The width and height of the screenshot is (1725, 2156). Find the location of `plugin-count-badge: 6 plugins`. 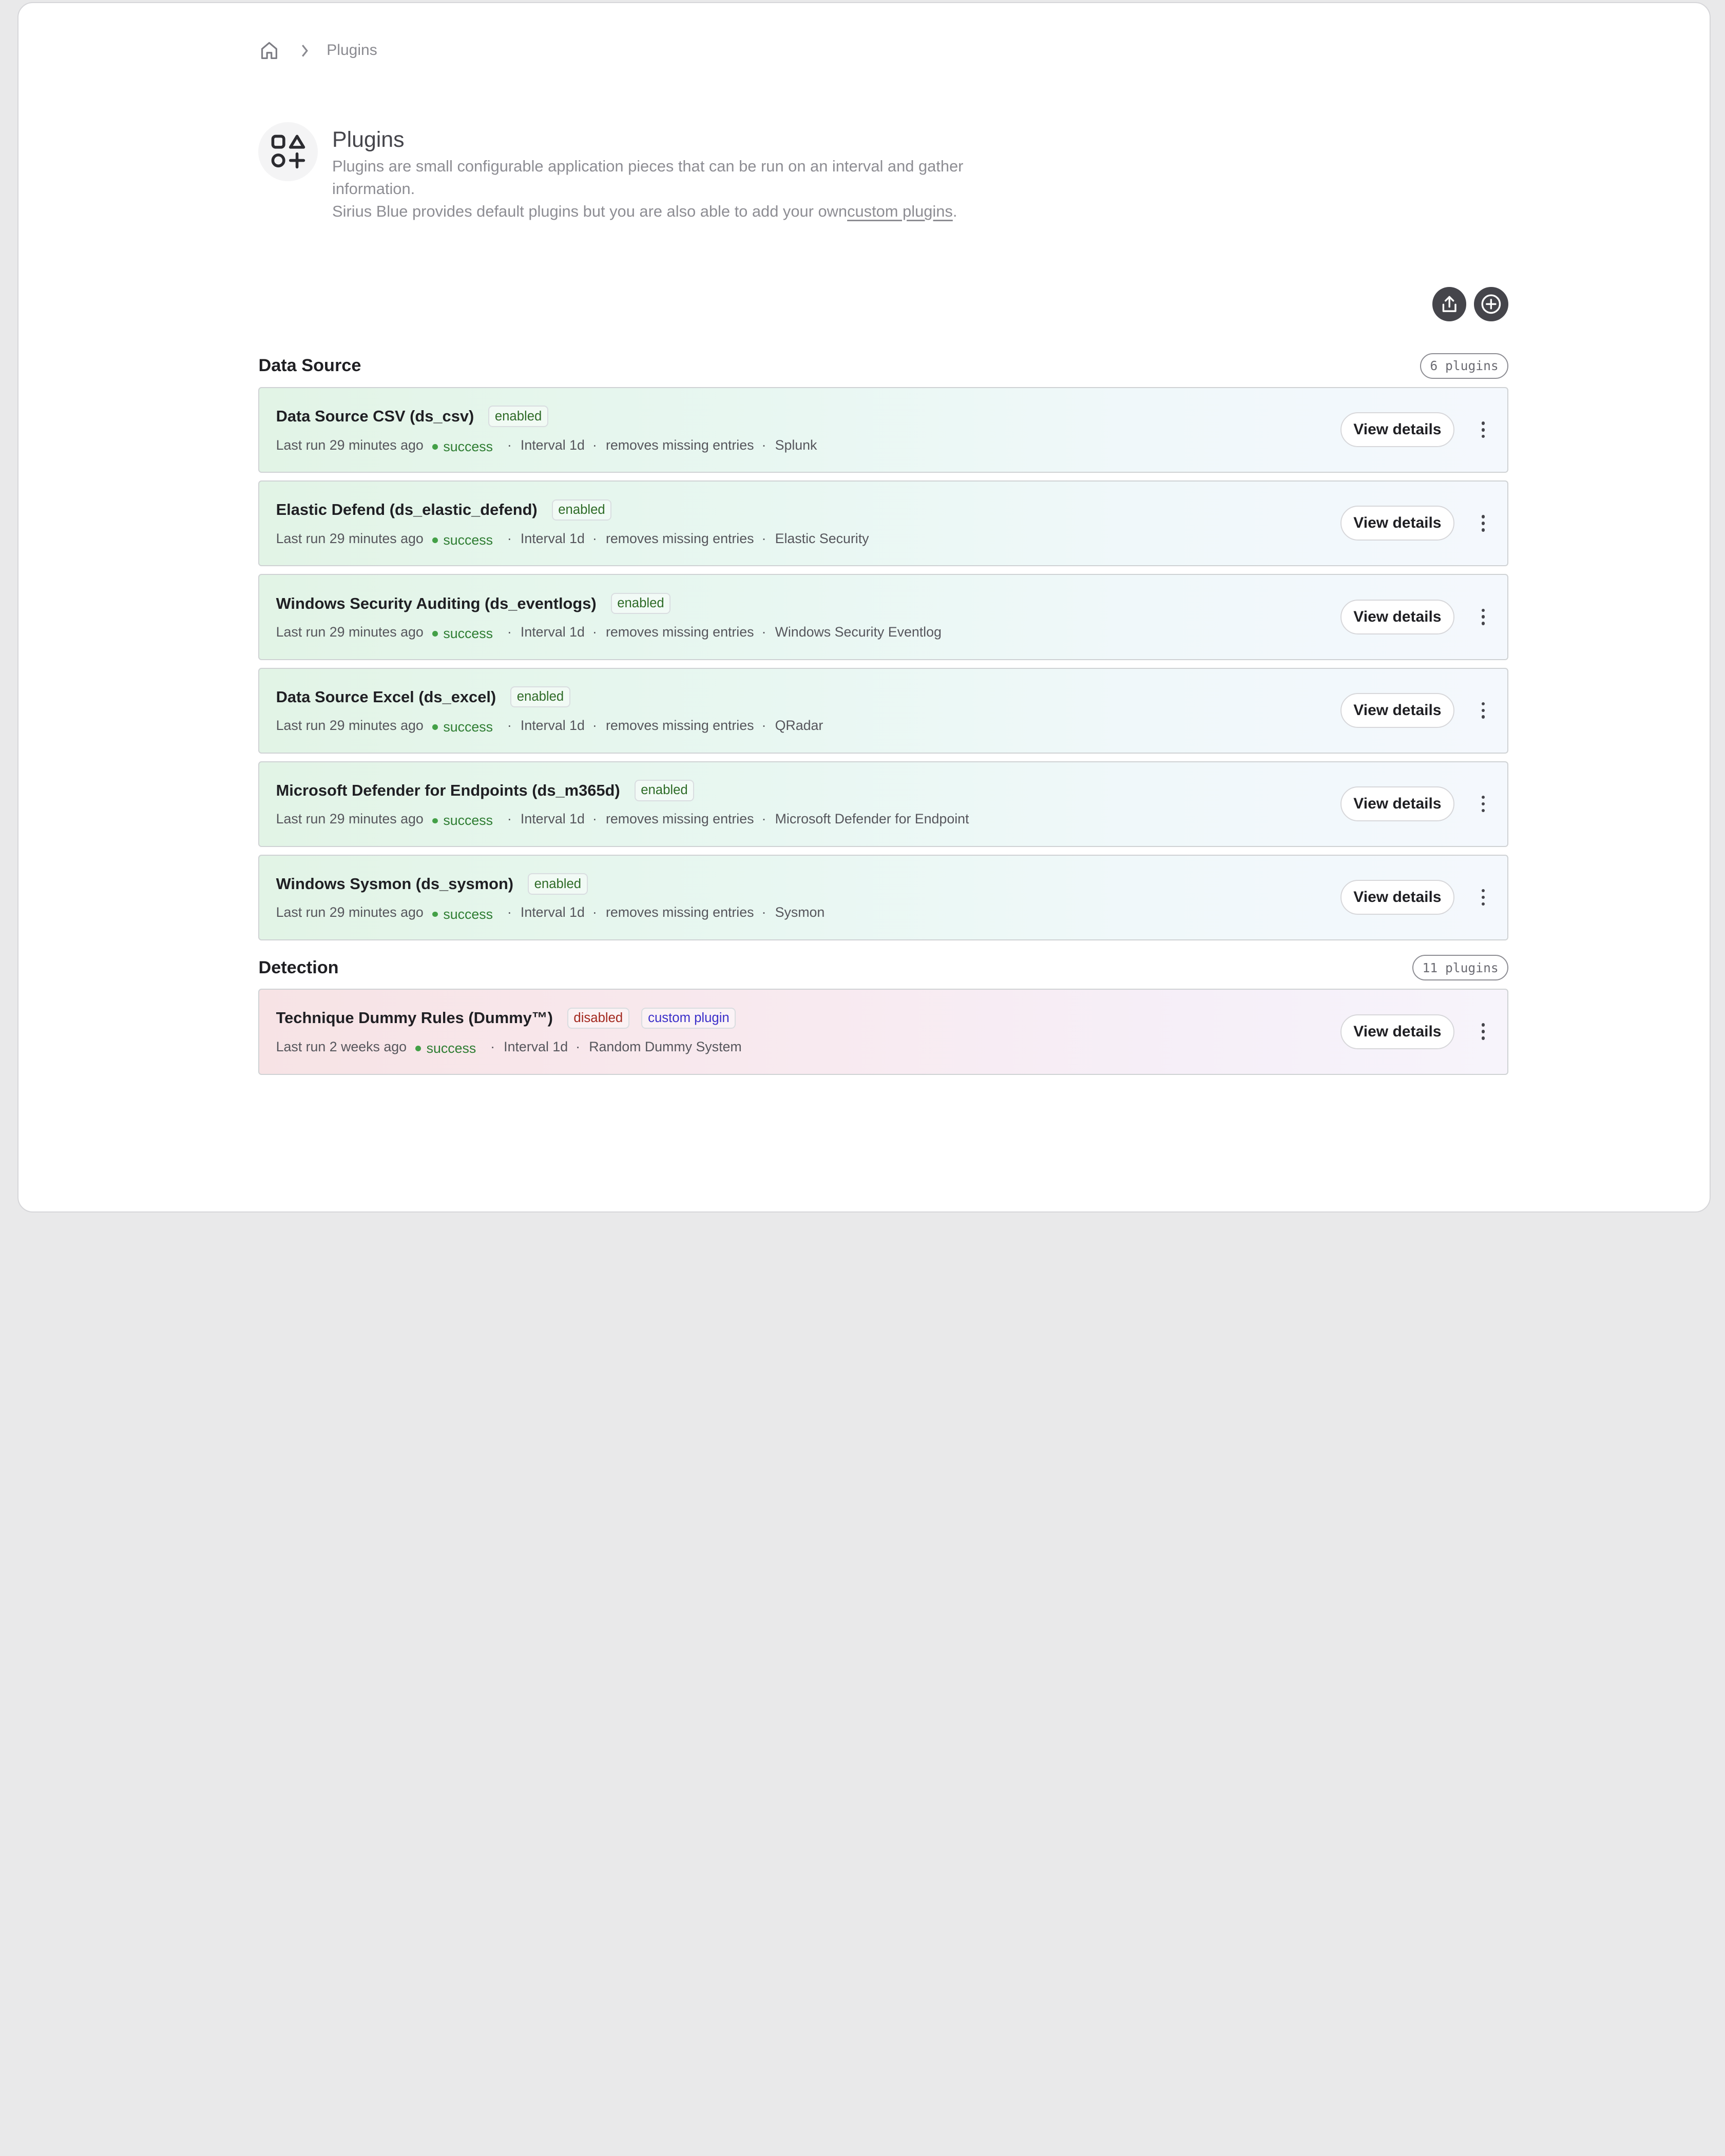

plugin-count-badge: 6 plugins is located at coordinates (1464, 366).